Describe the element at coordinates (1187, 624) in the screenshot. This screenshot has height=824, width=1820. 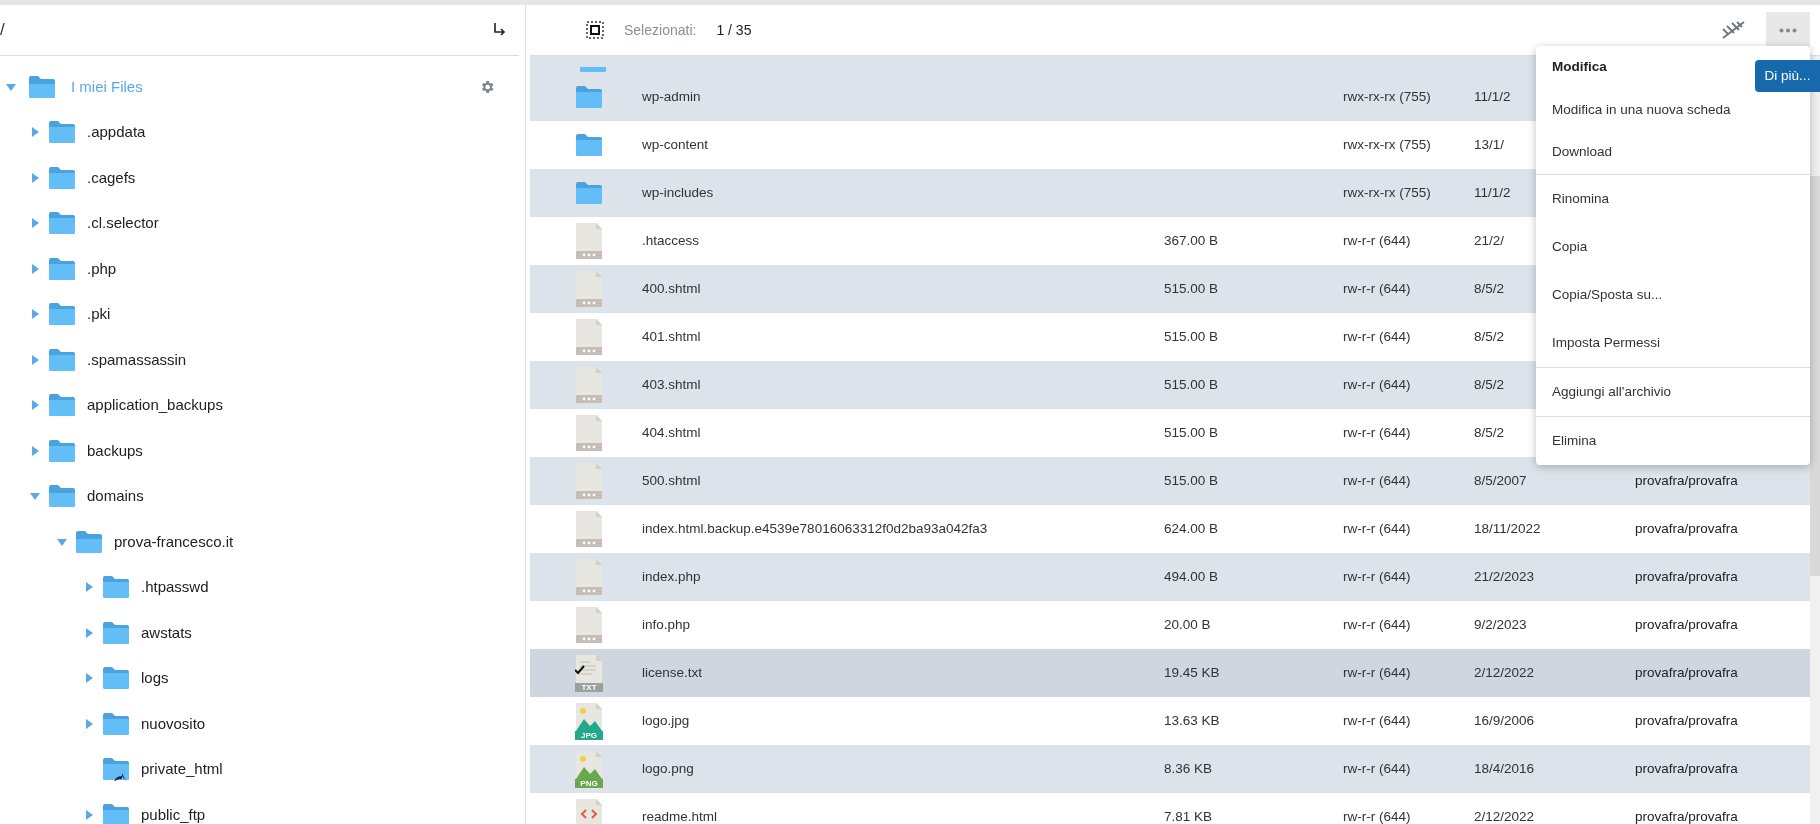
I see `file-size: 20.00 B` at that location.